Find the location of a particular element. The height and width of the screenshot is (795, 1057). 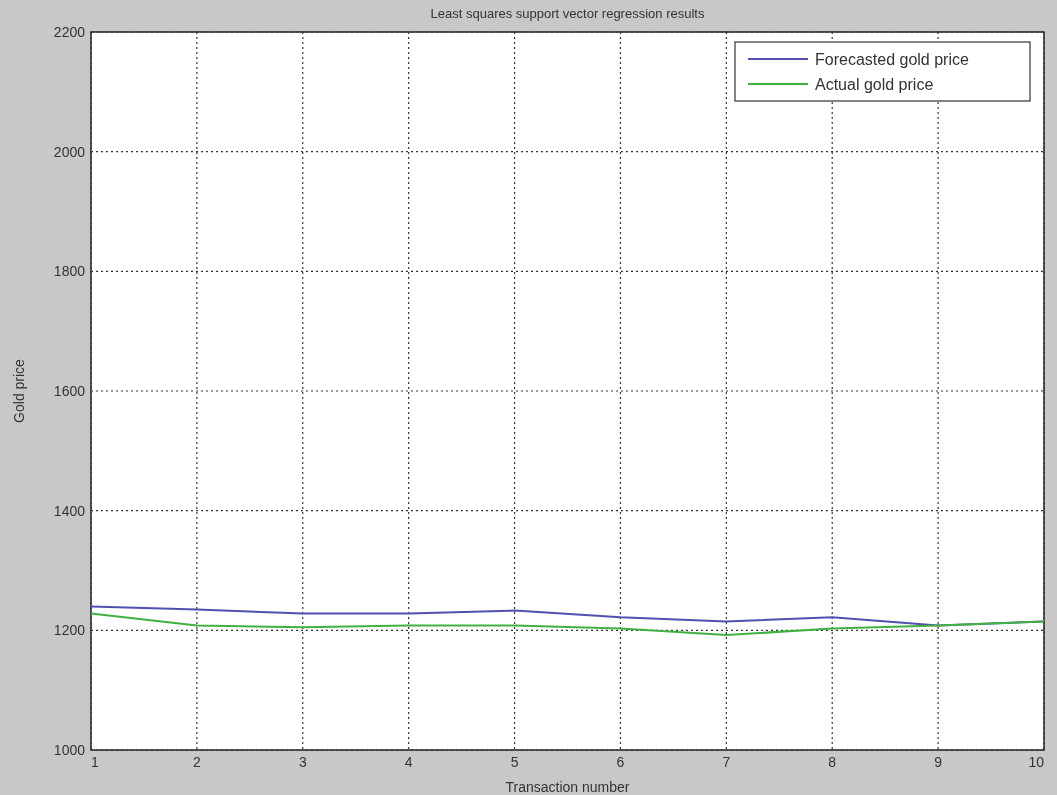

tick-label: 2 is located at coordinates (197, 762).